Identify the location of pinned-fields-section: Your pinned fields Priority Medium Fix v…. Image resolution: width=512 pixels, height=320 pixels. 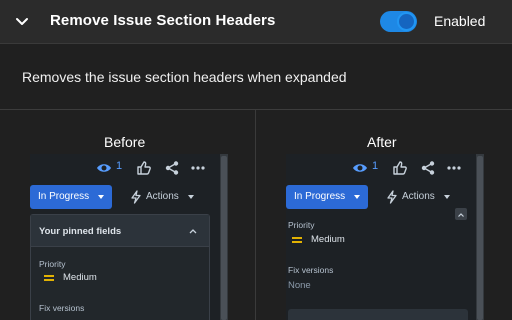
(120, 267).